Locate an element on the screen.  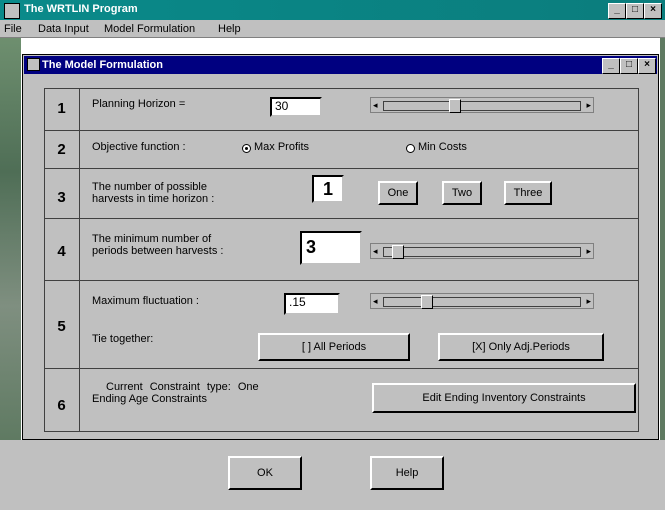
row-number: 5 is located at coordinates (62, 324).